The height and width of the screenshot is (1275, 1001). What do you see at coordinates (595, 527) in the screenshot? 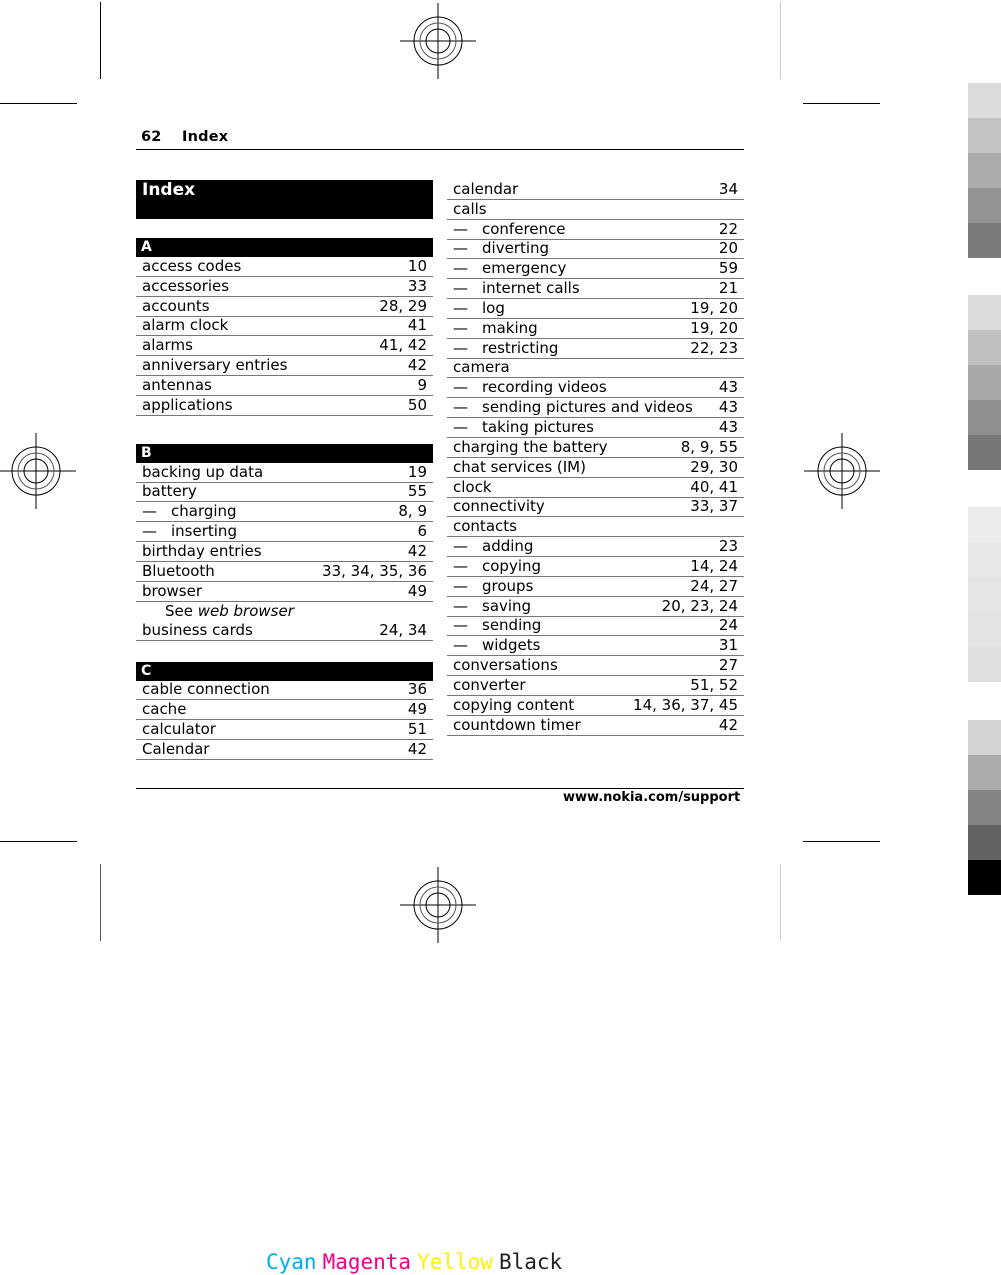
I see `index-entry: contacts` at bounding box center [595, 527].